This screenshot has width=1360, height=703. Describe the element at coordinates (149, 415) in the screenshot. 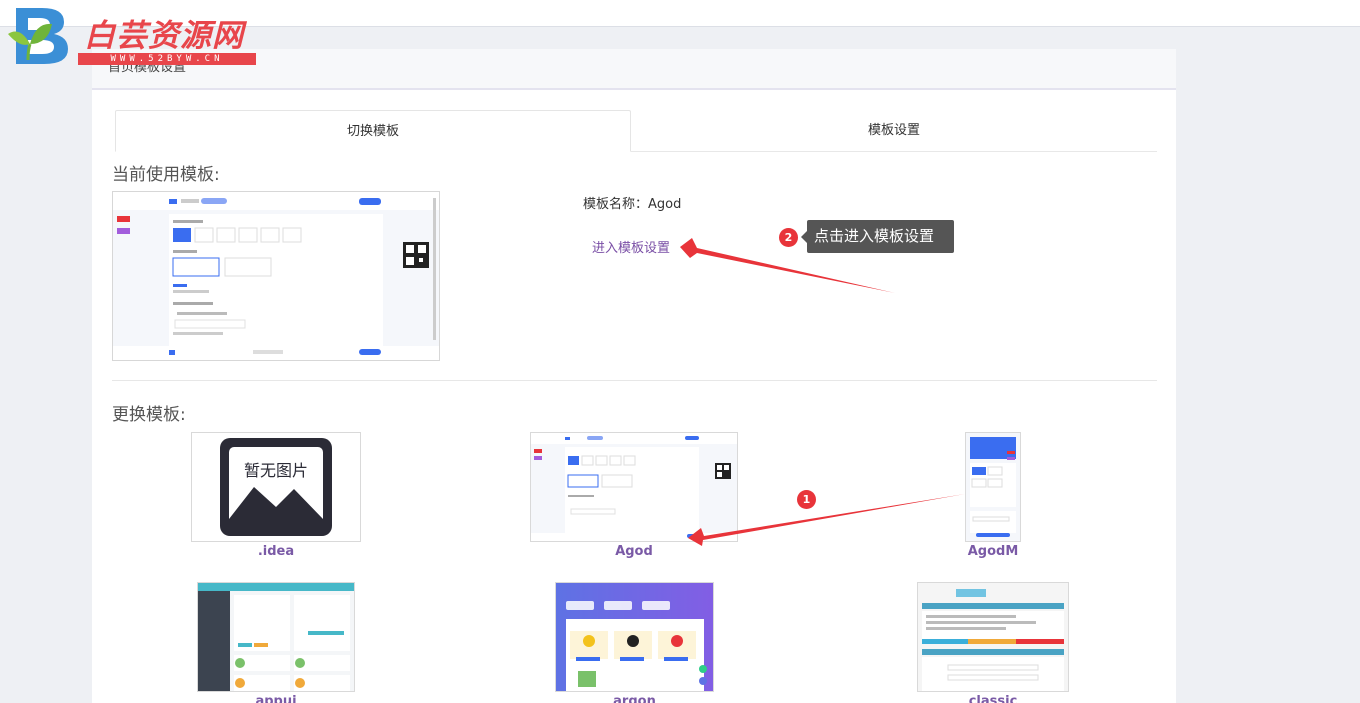

I see `replace-template-title: 更换模板:` at that location.